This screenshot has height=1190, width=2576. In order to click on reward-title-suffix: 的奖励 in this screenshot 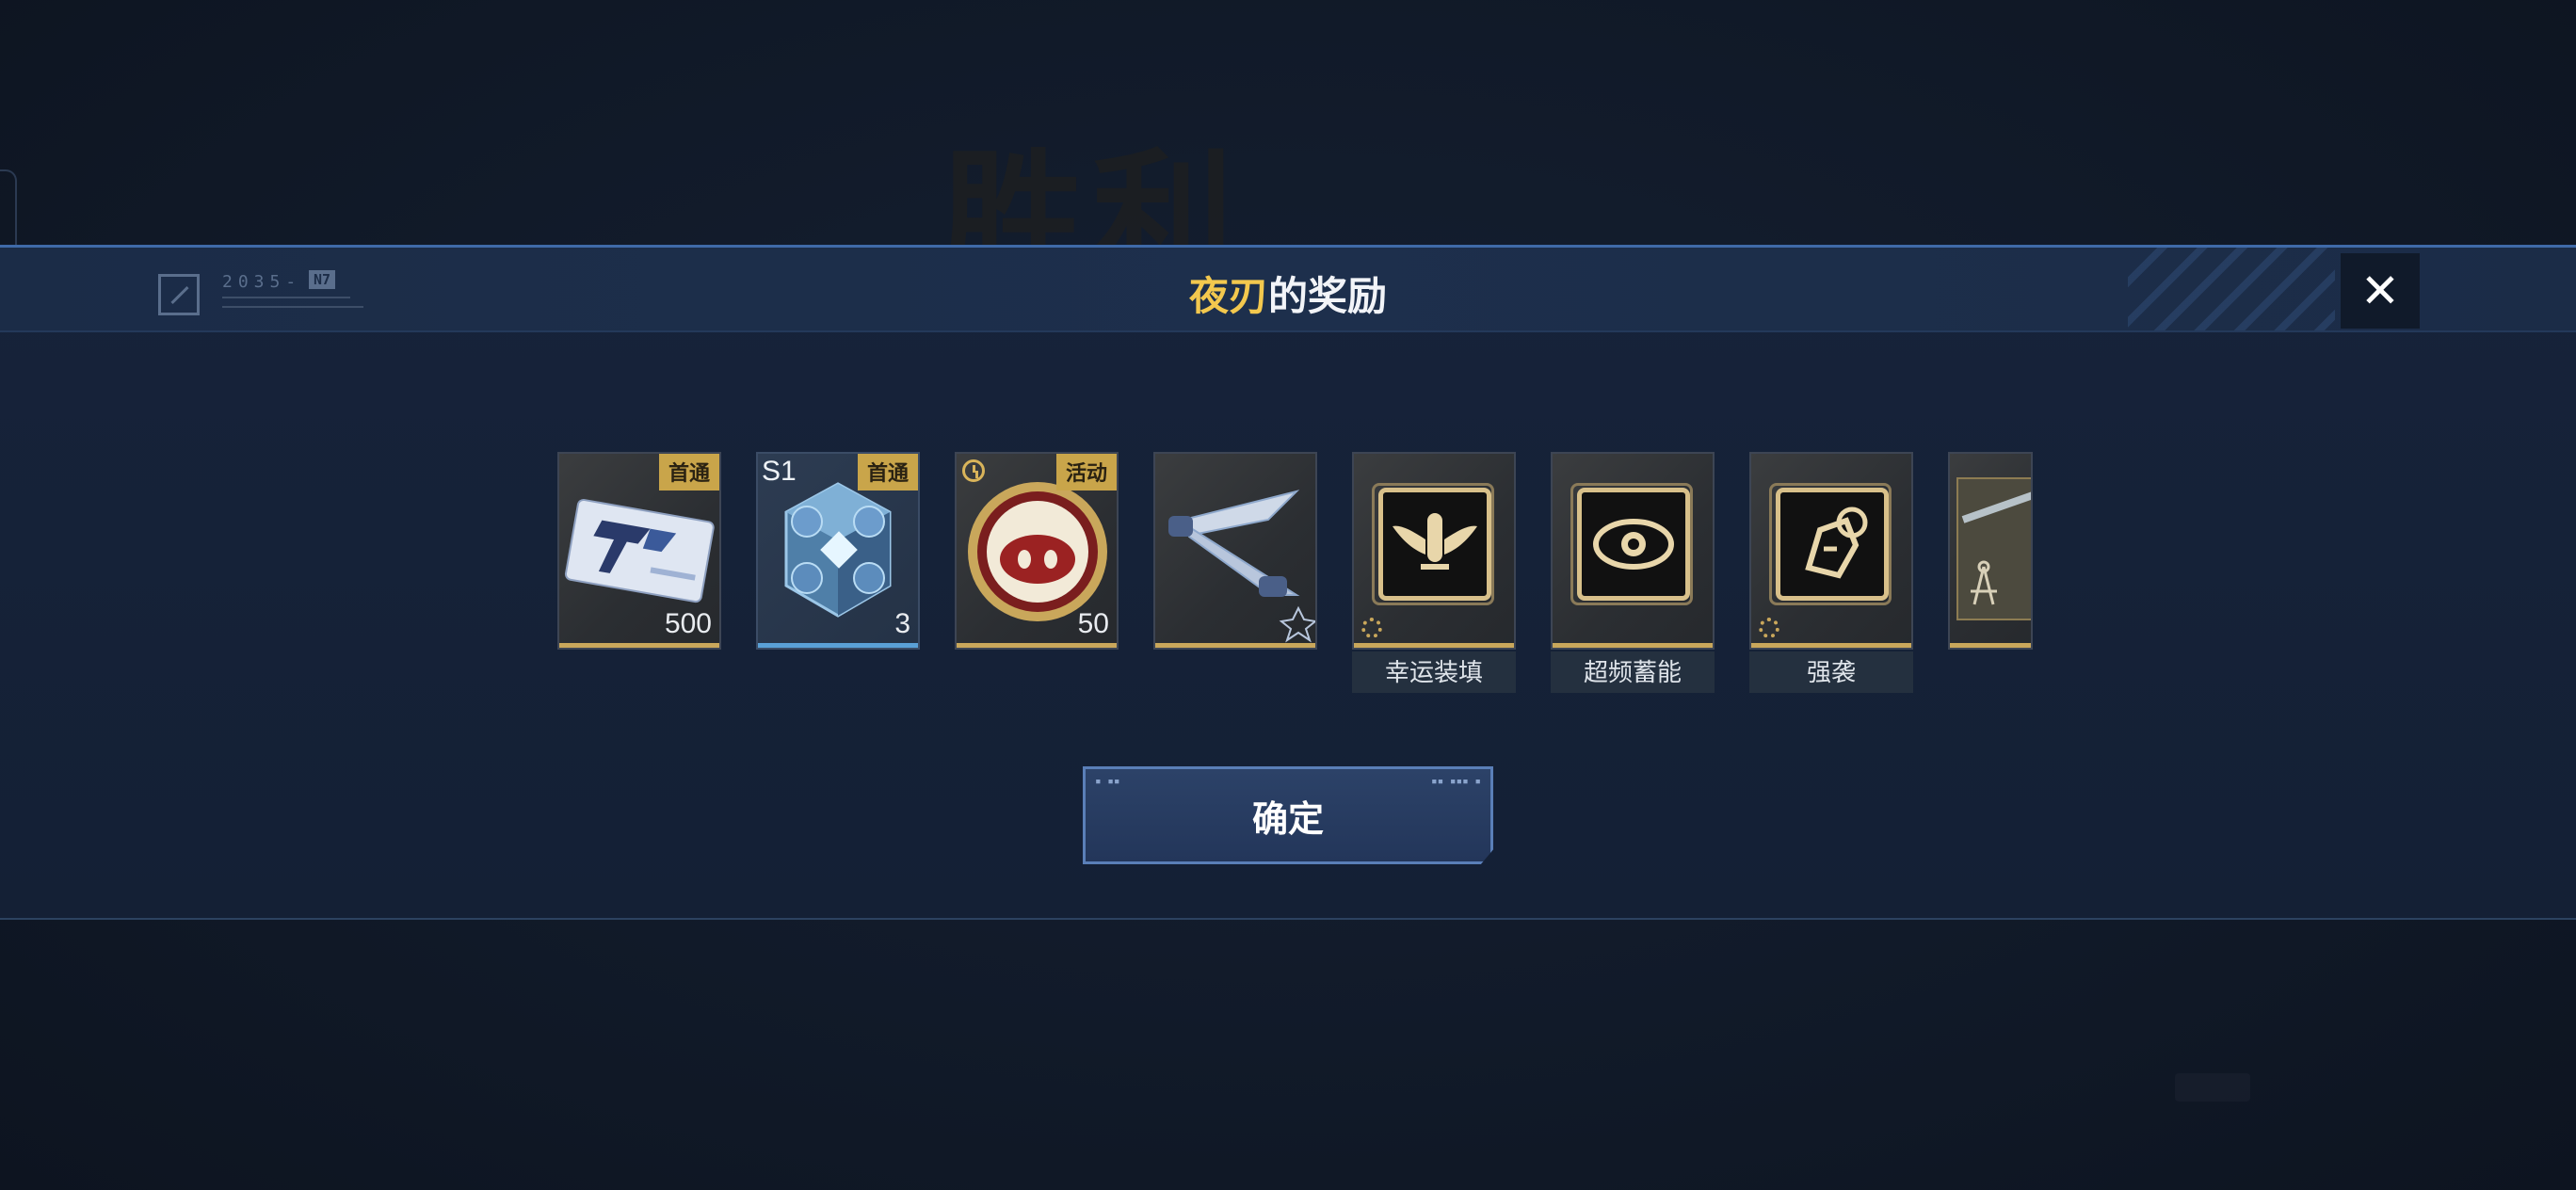, I will do `click(1328, 296)`.